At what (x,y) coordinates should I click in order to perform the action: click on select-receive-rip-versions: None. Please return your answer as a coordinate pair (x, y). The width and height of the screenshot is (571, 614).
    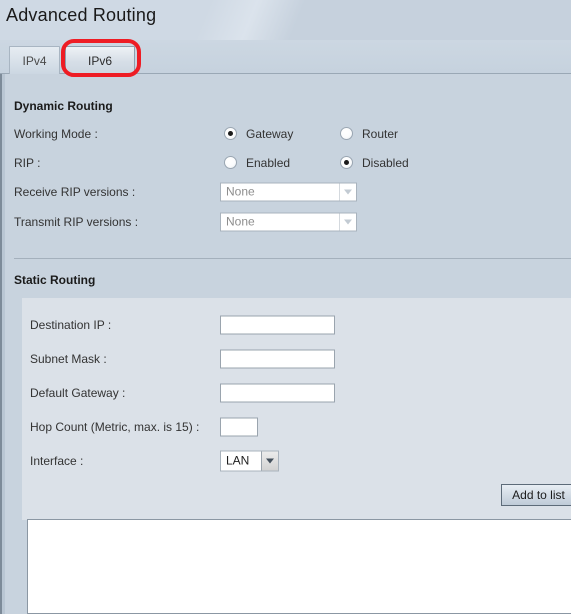
    Looking at the image, I should click on (288, 191).